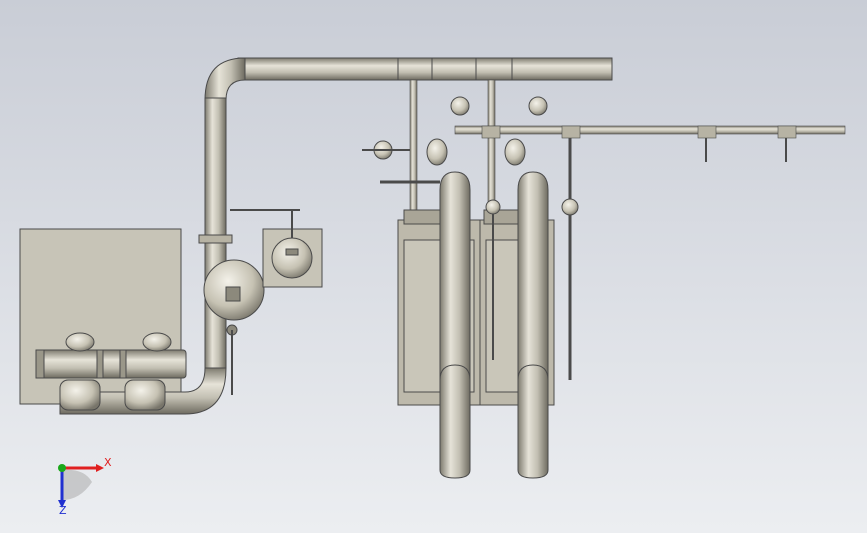  I want to click on left-vertical-riser, so click(215, 233).